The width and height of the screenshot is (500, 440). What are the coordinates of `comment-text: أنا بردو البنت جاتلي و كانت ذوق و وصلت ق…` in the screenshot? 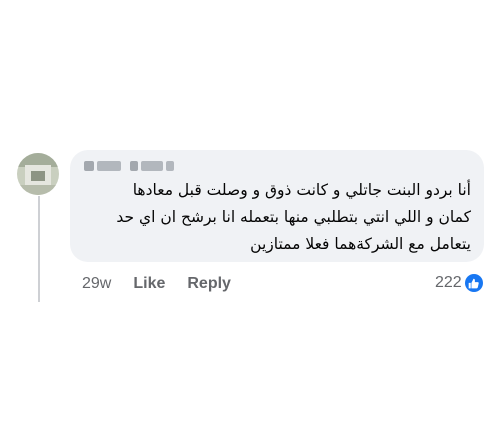 It's located at (274, 217).